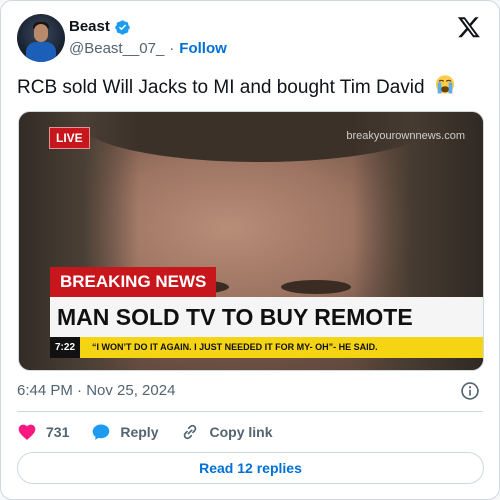 The width and height of the screenshot is (500, 500). Describe the element at coordinates (203, 49) in the screenshot. I see `follow-button: Follow` at that location.